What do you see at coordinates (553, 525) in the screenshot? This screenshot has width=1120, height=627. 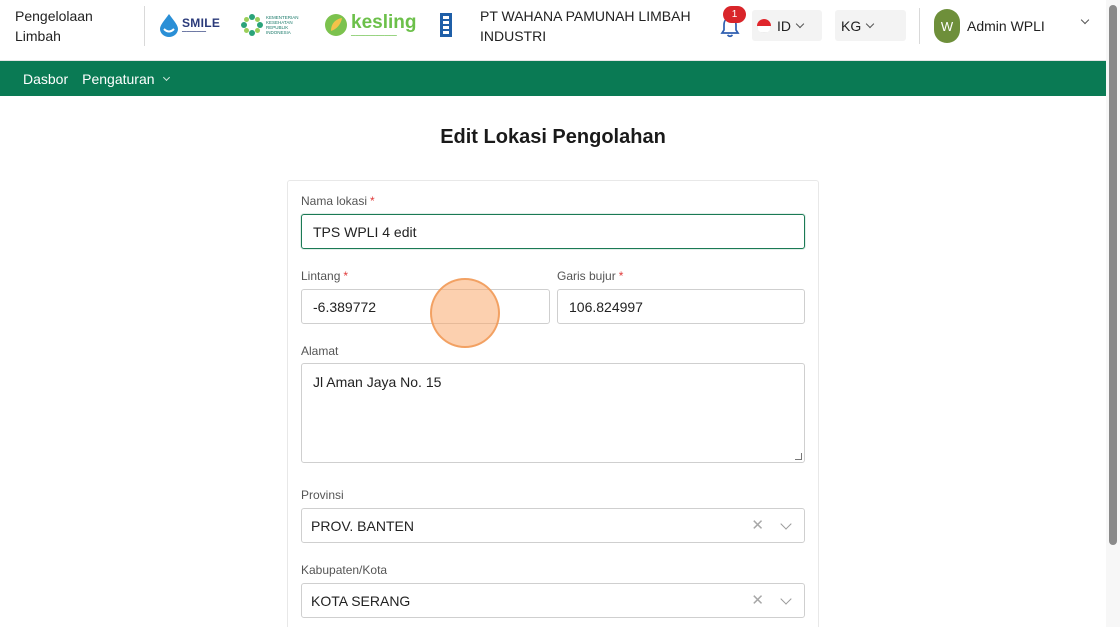 I see `provinsi-select: PROV. BANTEN ✕` at bounding box center [553, 525].